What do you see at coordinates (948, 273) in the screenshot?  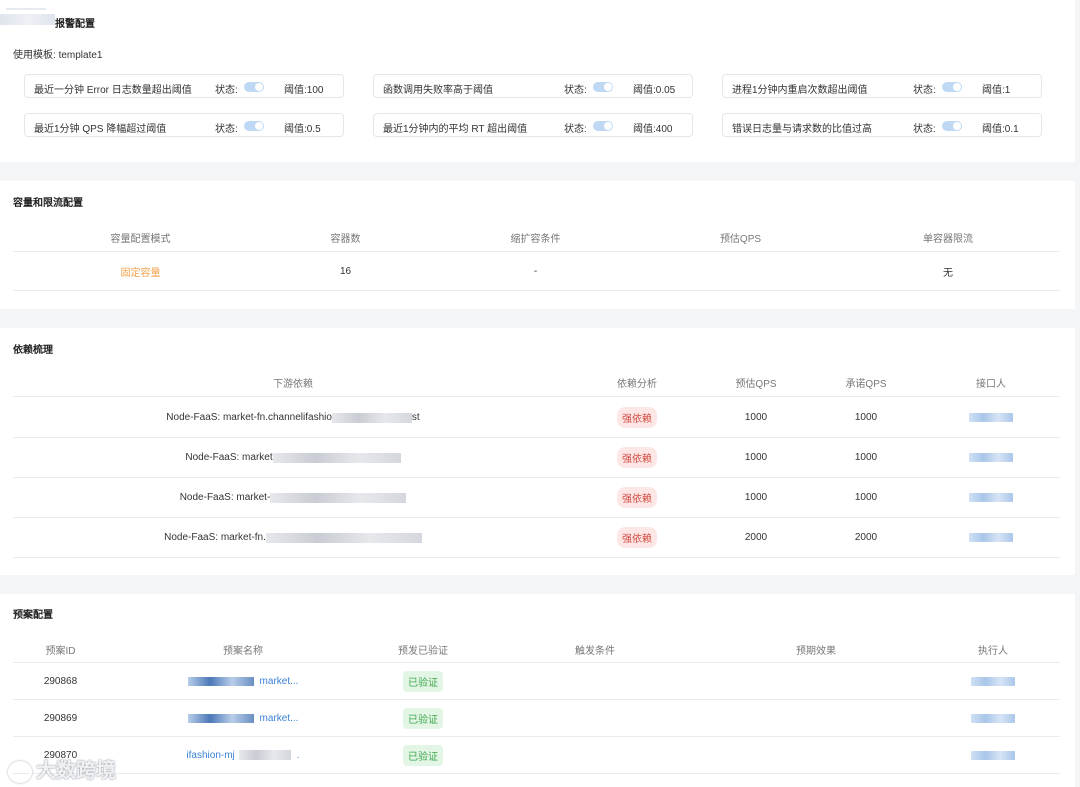 I see `container-limit: 无` at bounding box center [948, 273].